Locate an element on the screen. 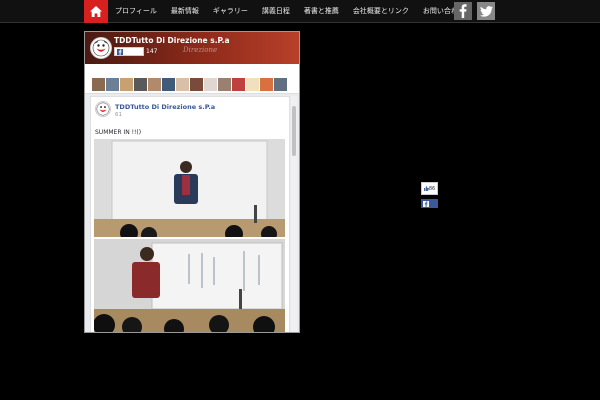  post-author-avatar is located at coordinates (103, 109).